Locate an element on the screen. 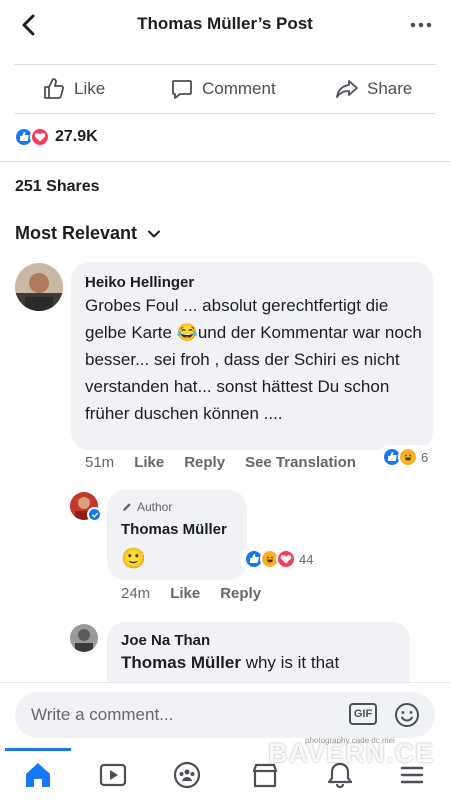  page-title: Thomas Müller’s Post is located at coordinates (225, 23).